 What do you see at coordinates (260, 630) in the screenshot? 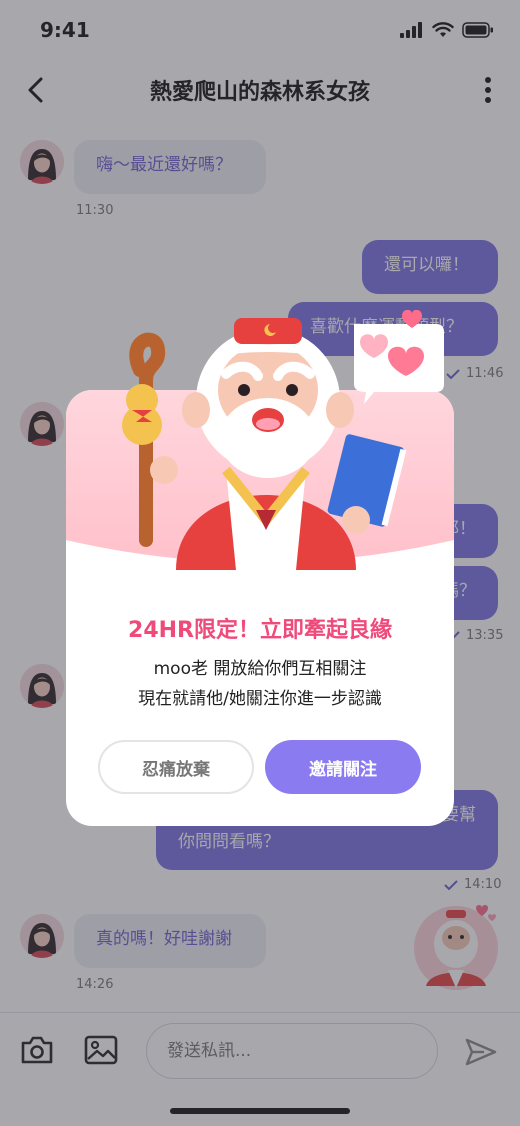
I see `modal-headline: 24HR限定！立即牽起良緣` at bounding box center [260, 630].